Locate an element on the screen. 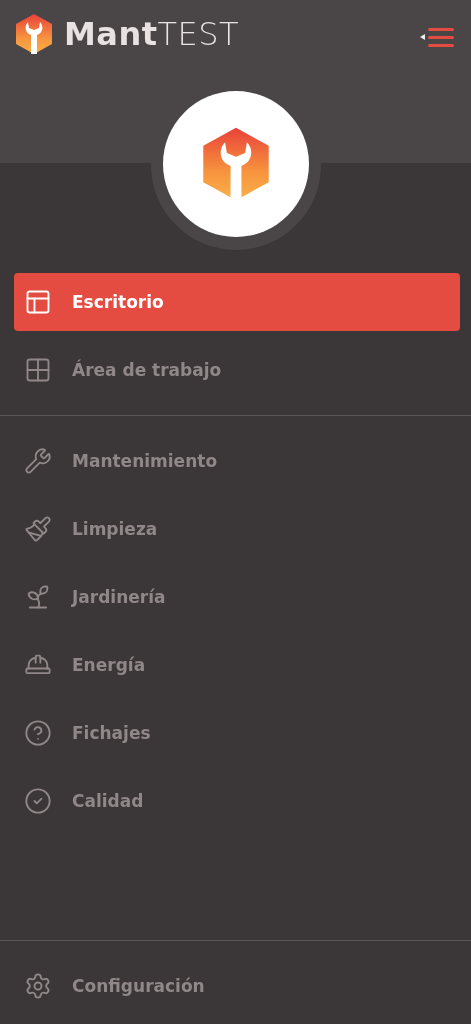 The image size is (471, 1024). nav-item: Limpieza is located at coordinates (237, 529).